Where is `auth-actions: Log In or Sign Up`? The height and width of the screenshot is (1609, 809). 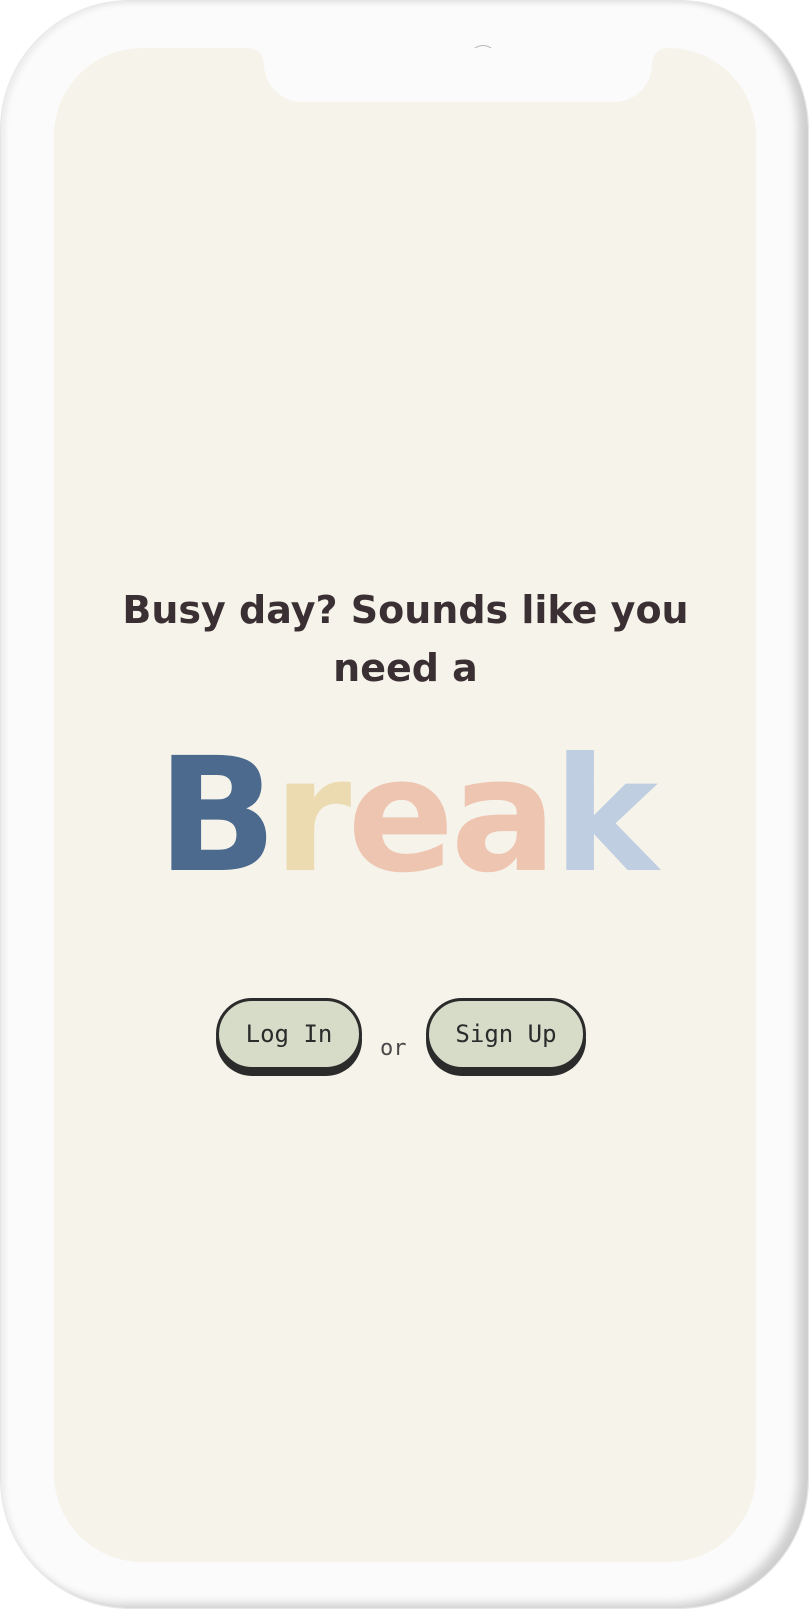 auth-actions: Log In or Sign Up is located at coordinates (405, 1036).